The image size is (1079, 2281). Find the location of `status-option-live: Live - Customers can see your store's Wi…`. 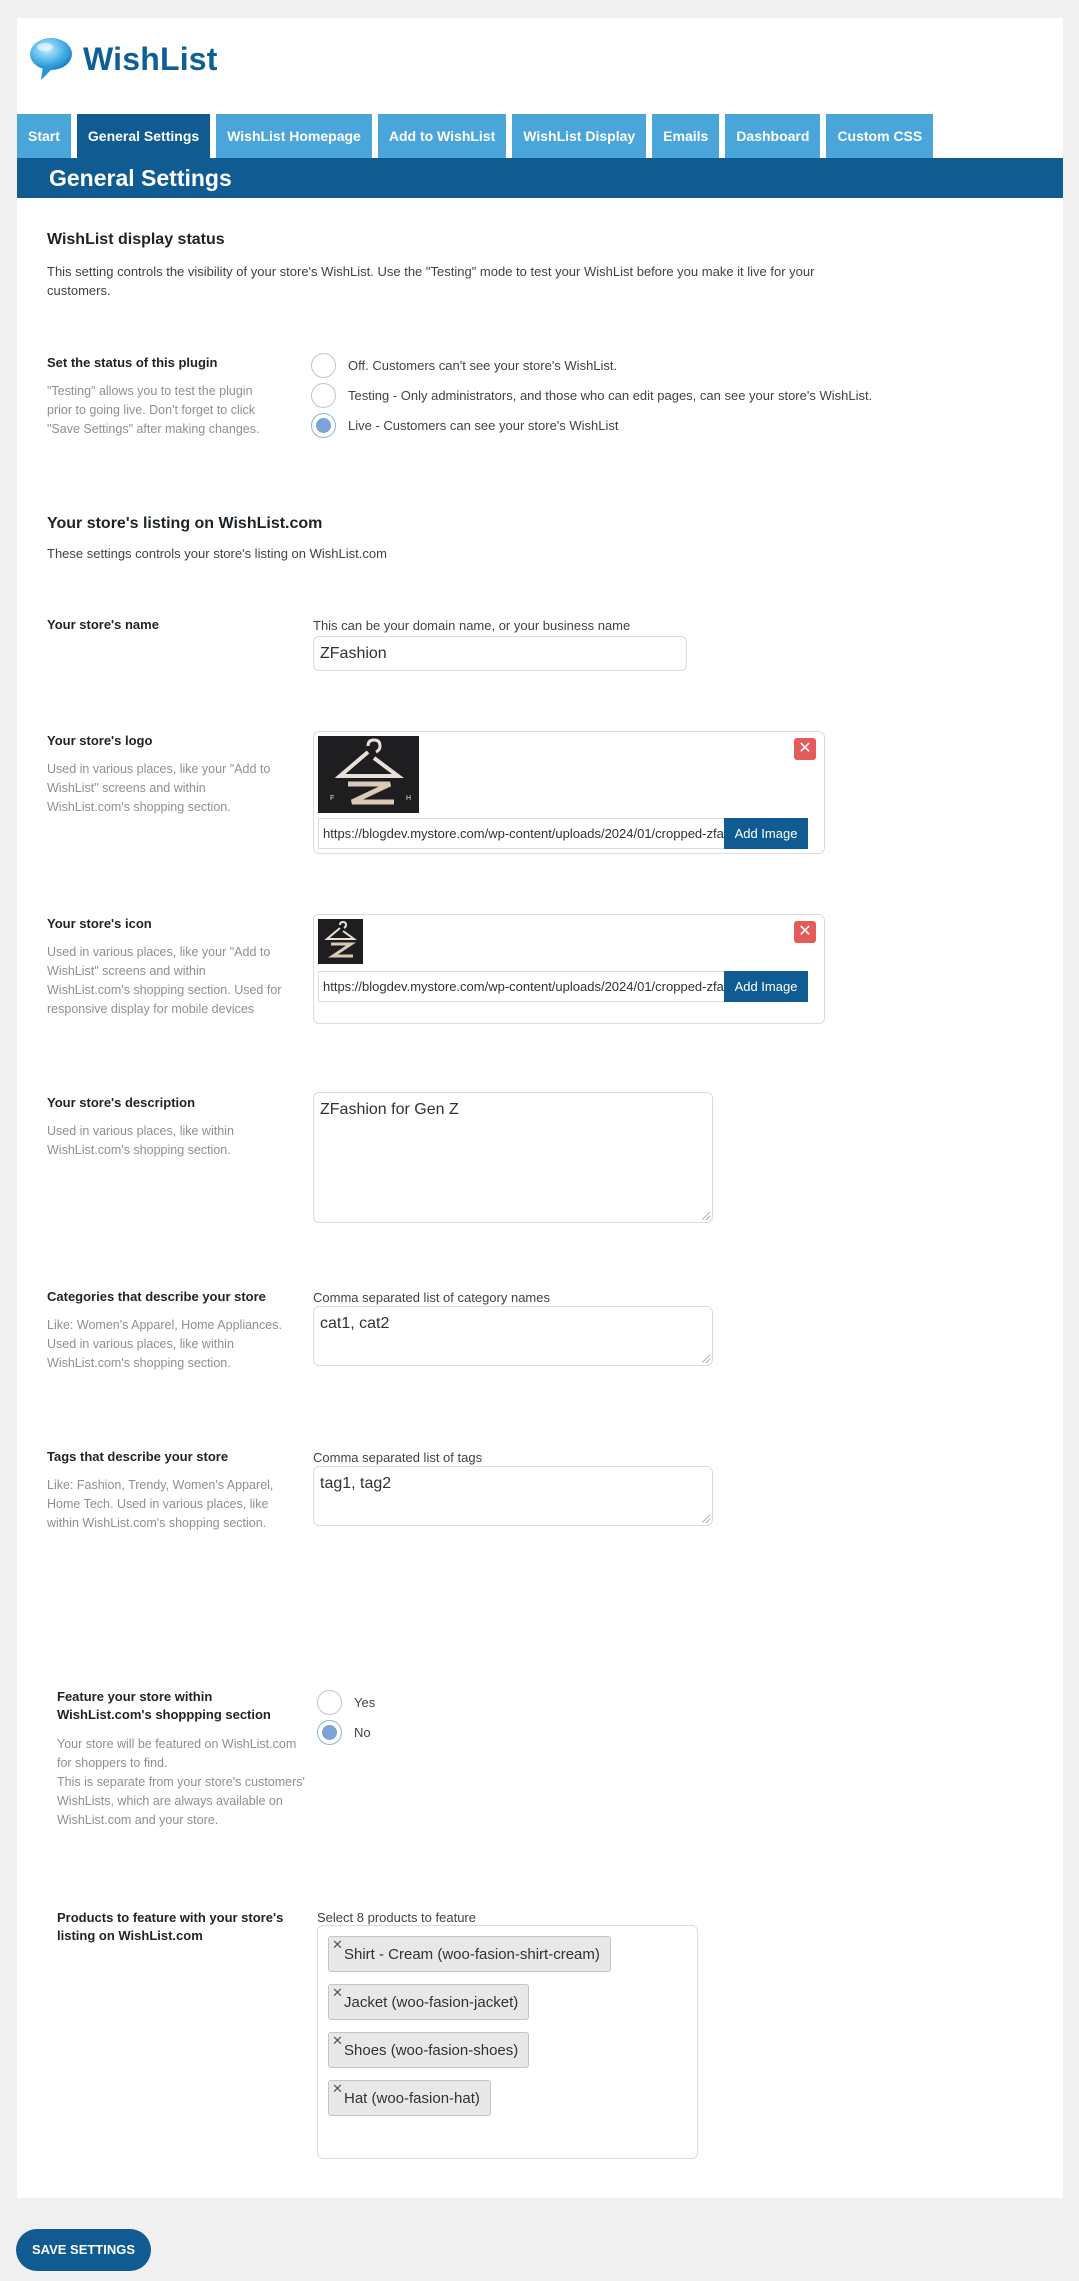

status-option-live: Live - Customers can see your store's Wi… is located at coordinates (661, 425).